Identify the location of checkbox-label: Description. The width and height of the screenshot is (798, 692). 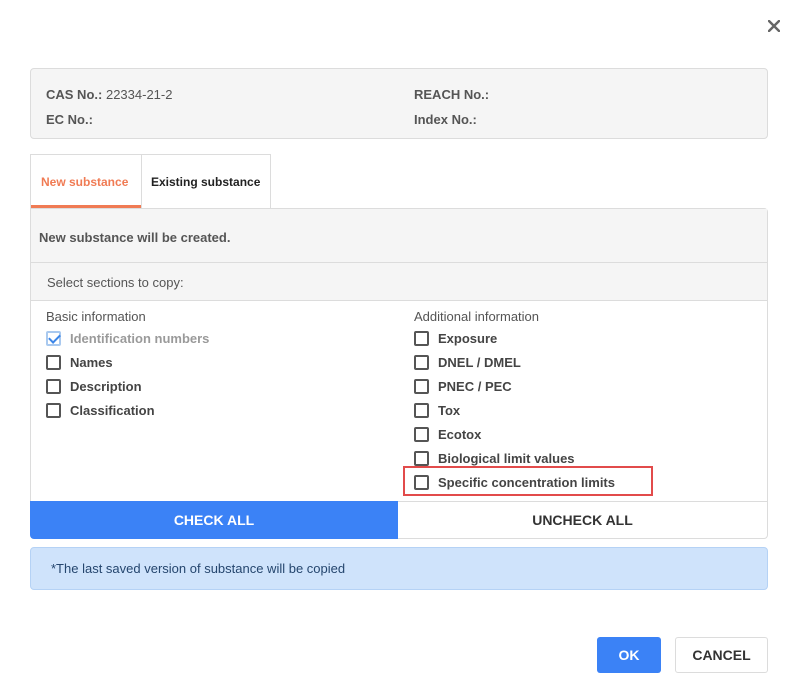
(106, 386).